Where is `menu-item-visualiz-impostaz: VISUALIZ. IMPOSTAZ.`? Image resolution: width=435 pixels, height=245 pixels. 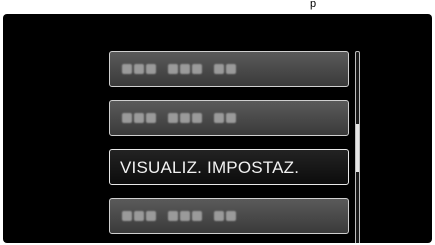 menu-item-visualiz-impostaz: VISUALIZ. IMPOSTAZ. is located at coordinates (229, 167).